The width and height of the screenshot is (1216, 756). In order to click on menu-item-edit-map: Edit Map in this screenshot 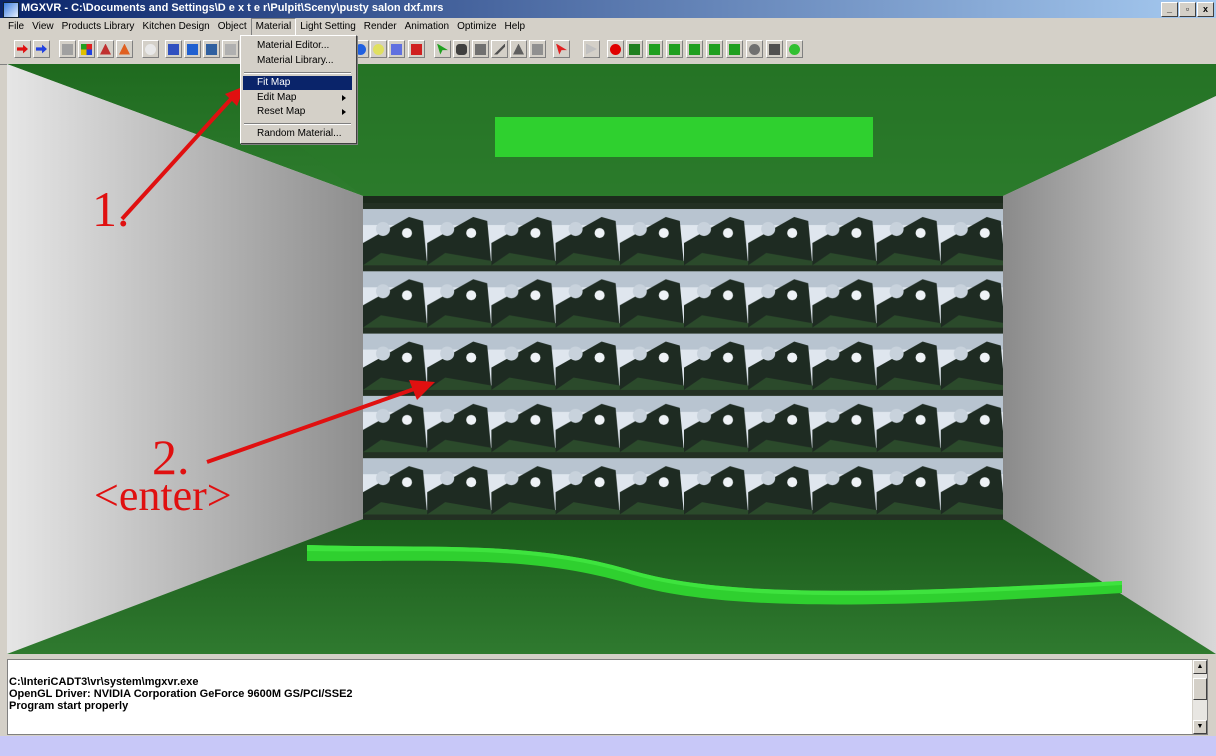, I will do `click(297, 98)`.